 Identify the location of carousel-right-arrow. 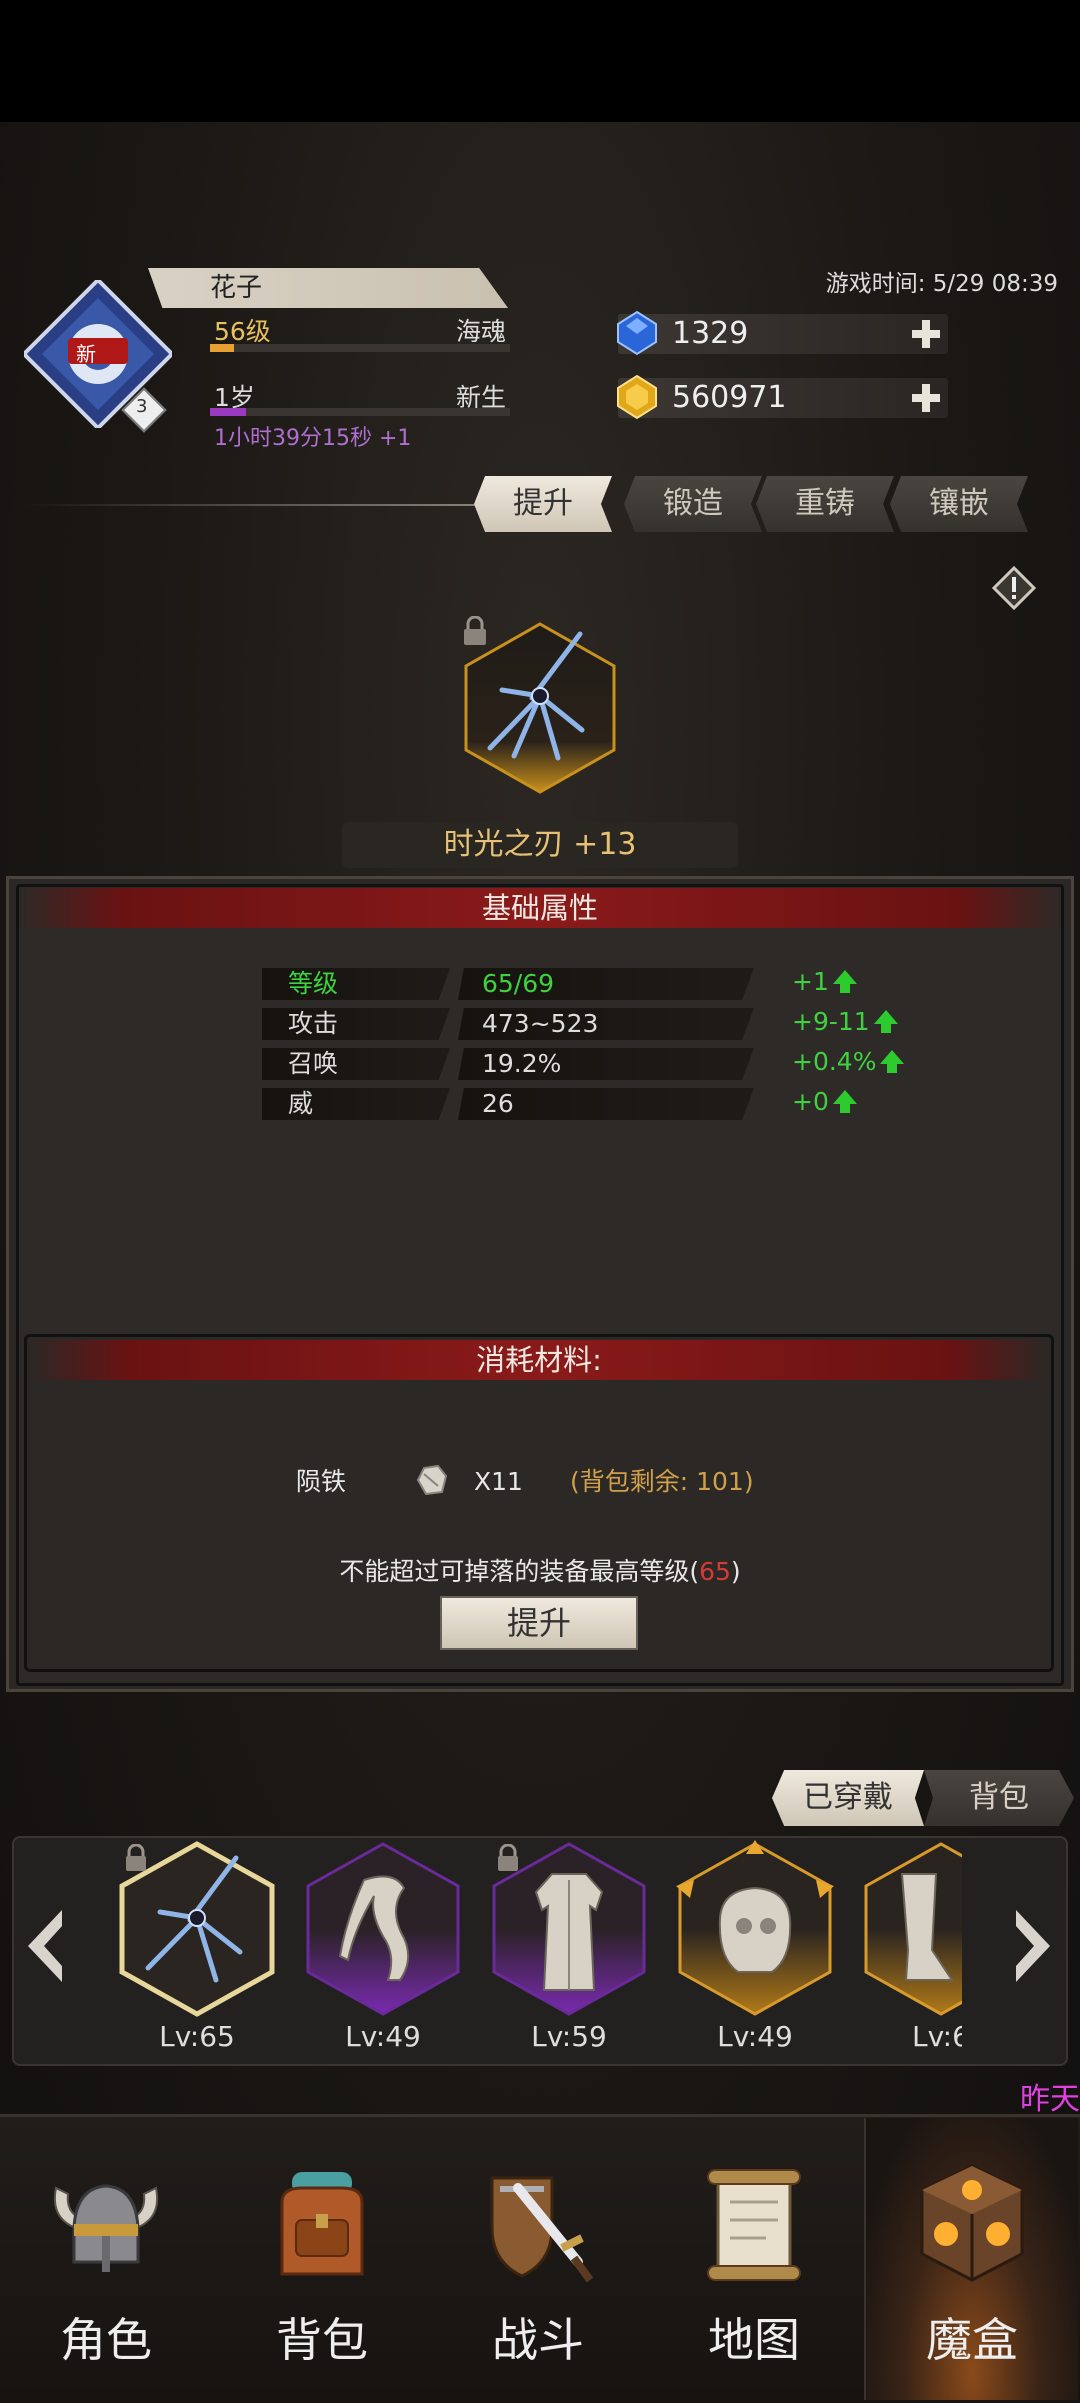
(1033, 1946).